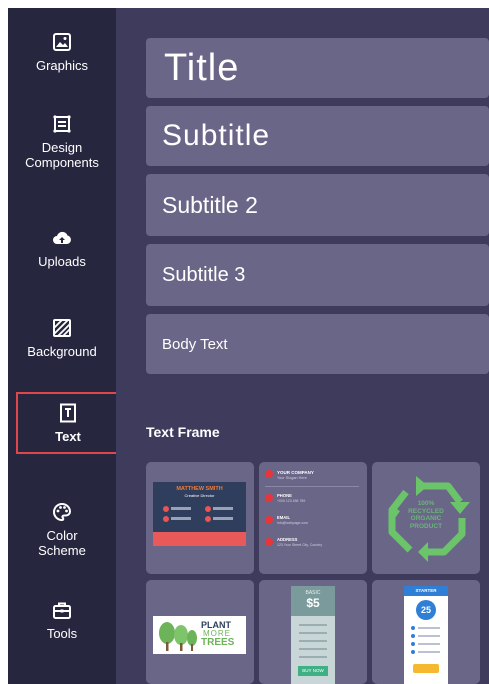 The height and width of the screenshot is (684, 489). What do you see at coordinates (62, 237) in the screenshot?
I see `cloud-upload-icon` at bounding box center [62, 237].